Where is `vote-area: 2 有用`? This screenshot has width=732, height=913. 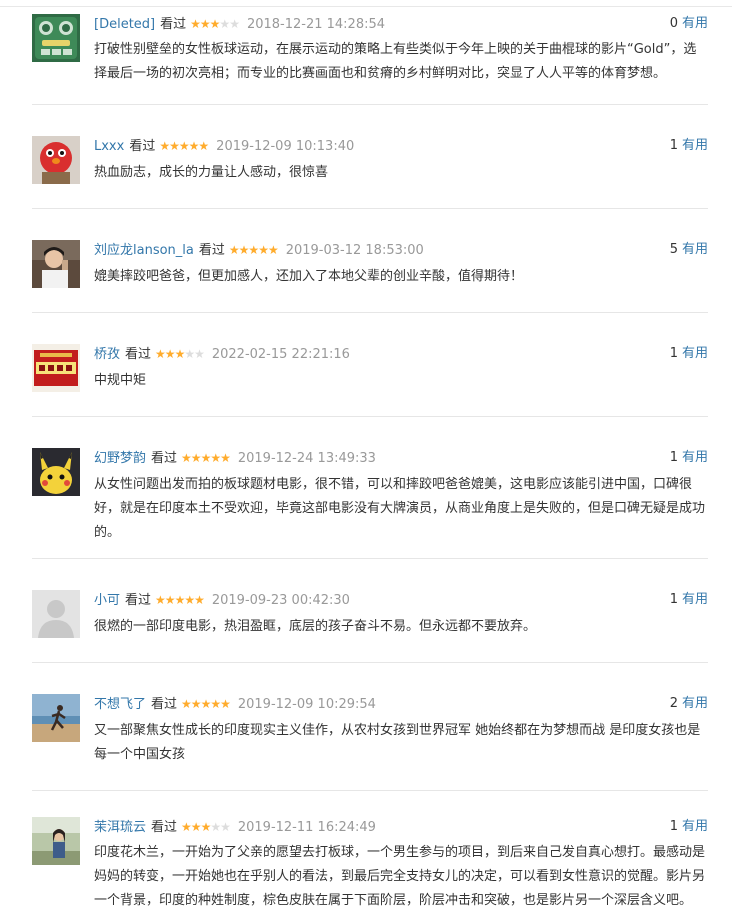
vote-area: 2 有用 is located at coordinates (689, 704).